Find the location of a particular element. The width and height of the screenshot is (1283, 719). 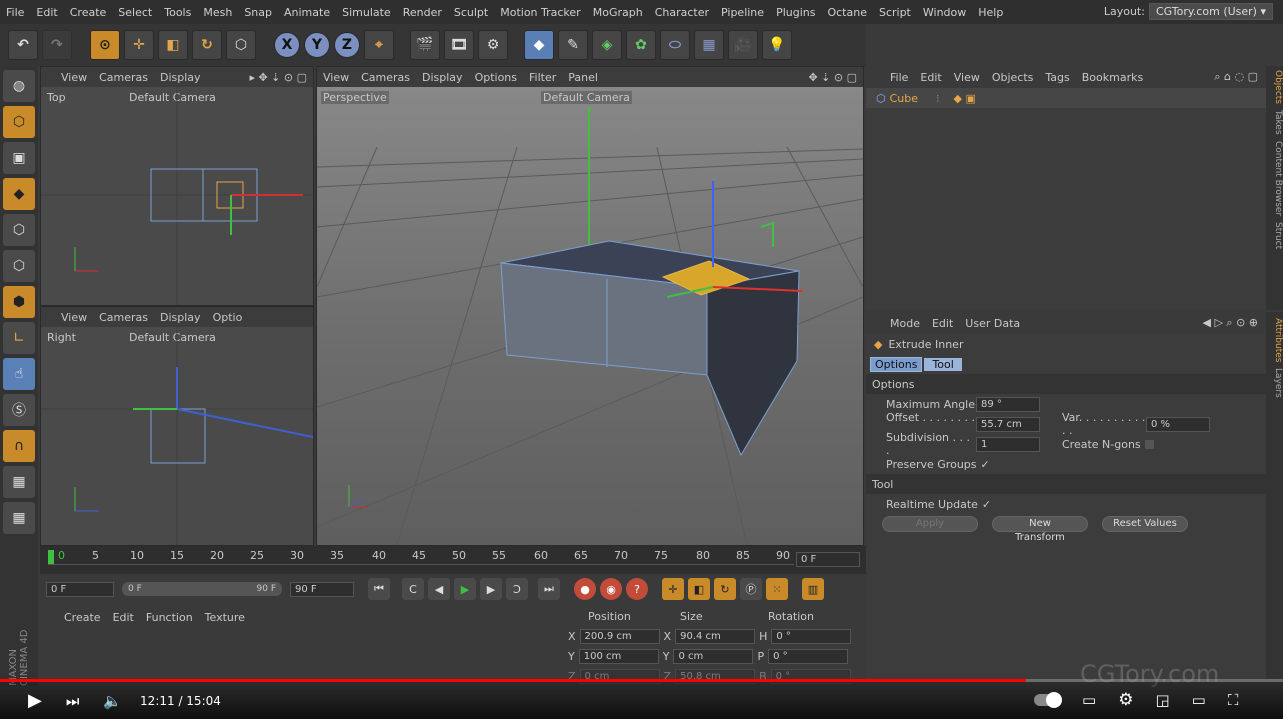

prev-key-icon: C is located at coordinates (413, 589).